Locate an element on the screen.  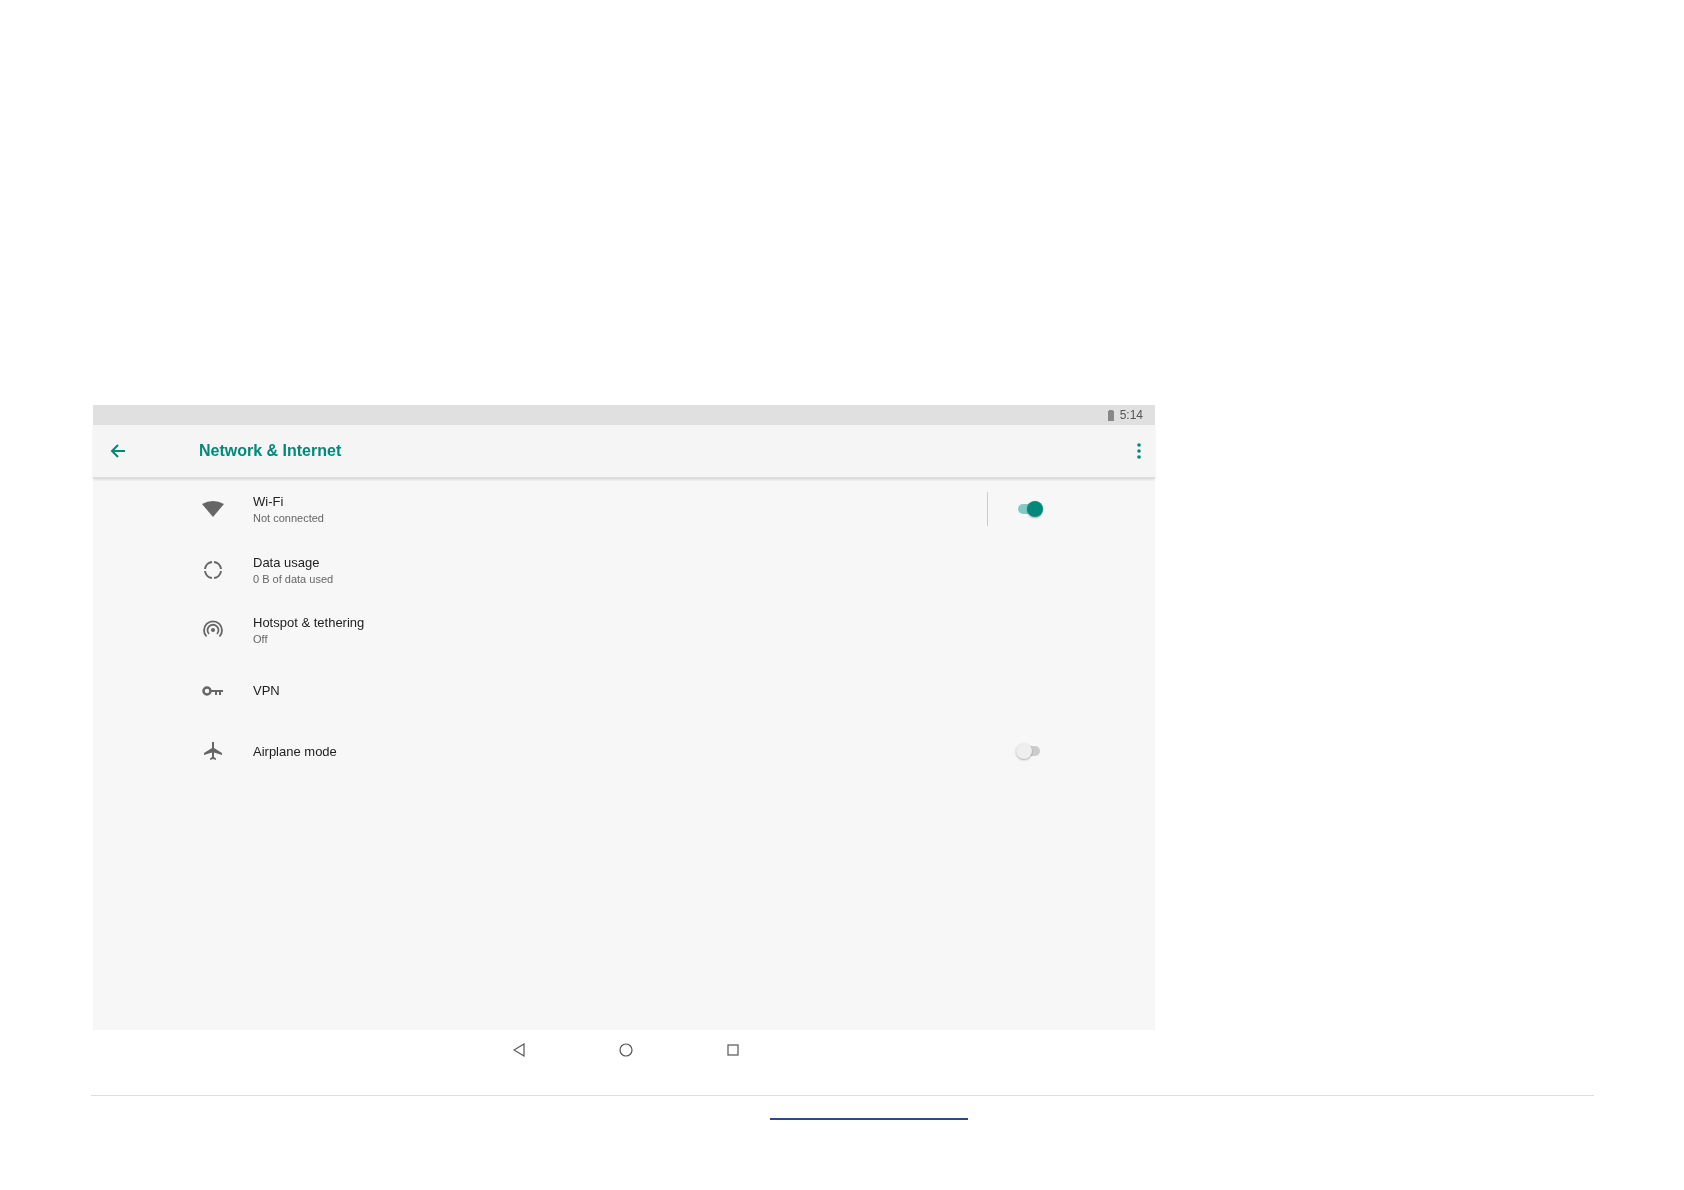
setting-summary: Not connected is located at coordinates (289, 518).